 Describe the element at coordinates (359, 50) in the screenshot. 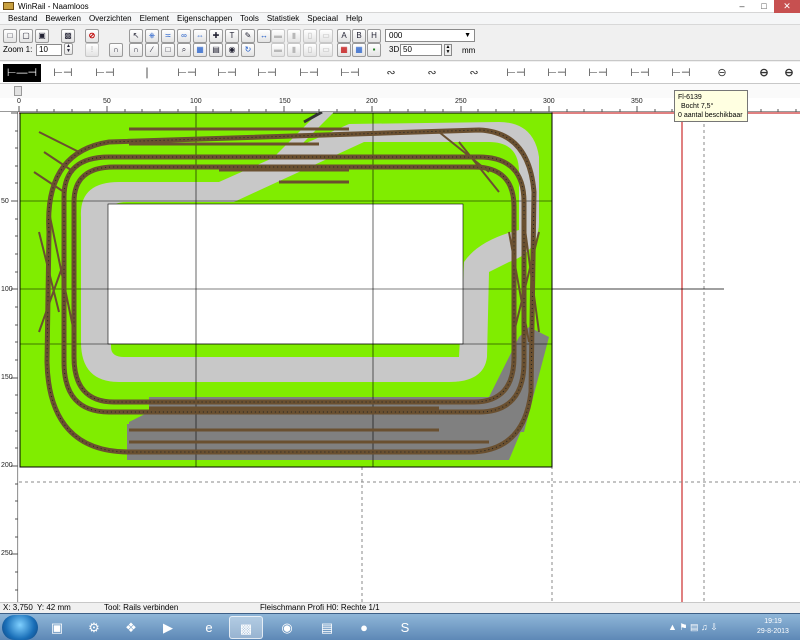

I see `grid-blue-icon: ▦` at that location.